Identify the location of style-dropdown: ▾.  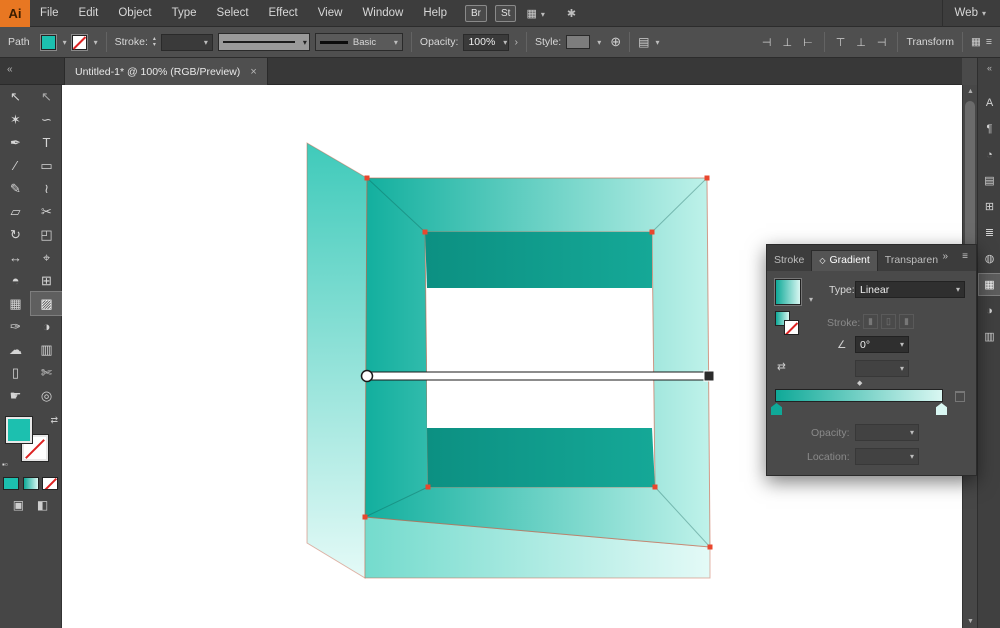
(583, 42).